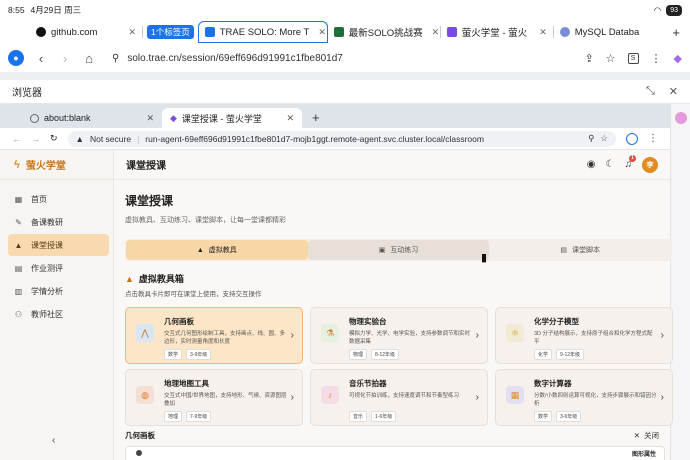 The width and height of the screenshot is (690, 460). What do you see at coordinates (588, 58) in the screenshot?
I see `share-icon: ⇪` at bounding box center [588, 58].